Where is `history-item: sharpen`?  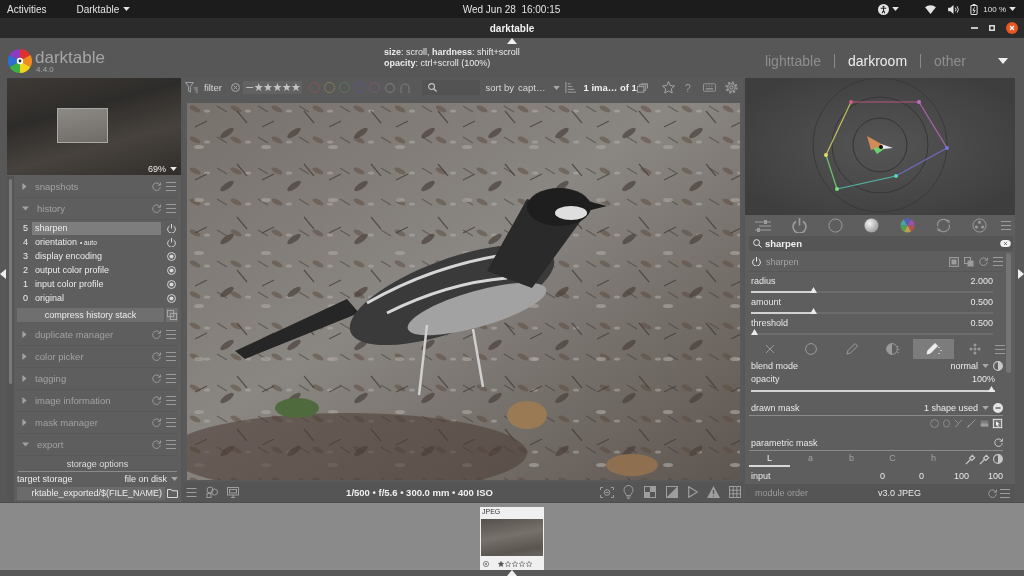
history-item: sharpen is located at coordinates (96, 228).